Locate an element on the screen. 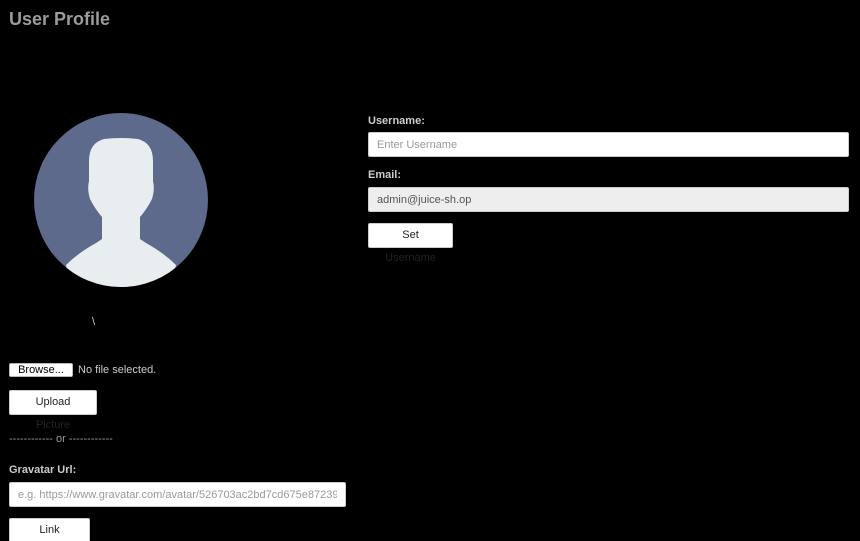 This screenshot has height=541, width=860. profile-avatar-image is located at coordinates (121, 200).